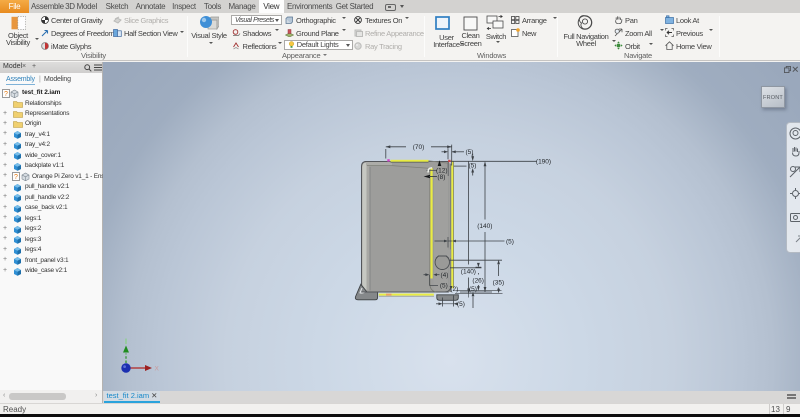 Image resolution: width=800 pixels, height=417 pixels. What do you see at coordinates (419, 147) in the screenshot?
I see `svg-text: (70)` at bounding box center [419, 147].